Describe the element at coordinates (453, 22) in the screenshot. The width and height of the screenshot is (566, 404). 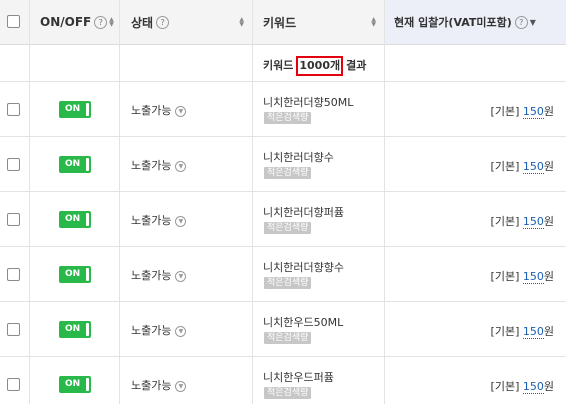
I see `bid-header-label: 현재 입찰가(VAT미포함)` at that location.